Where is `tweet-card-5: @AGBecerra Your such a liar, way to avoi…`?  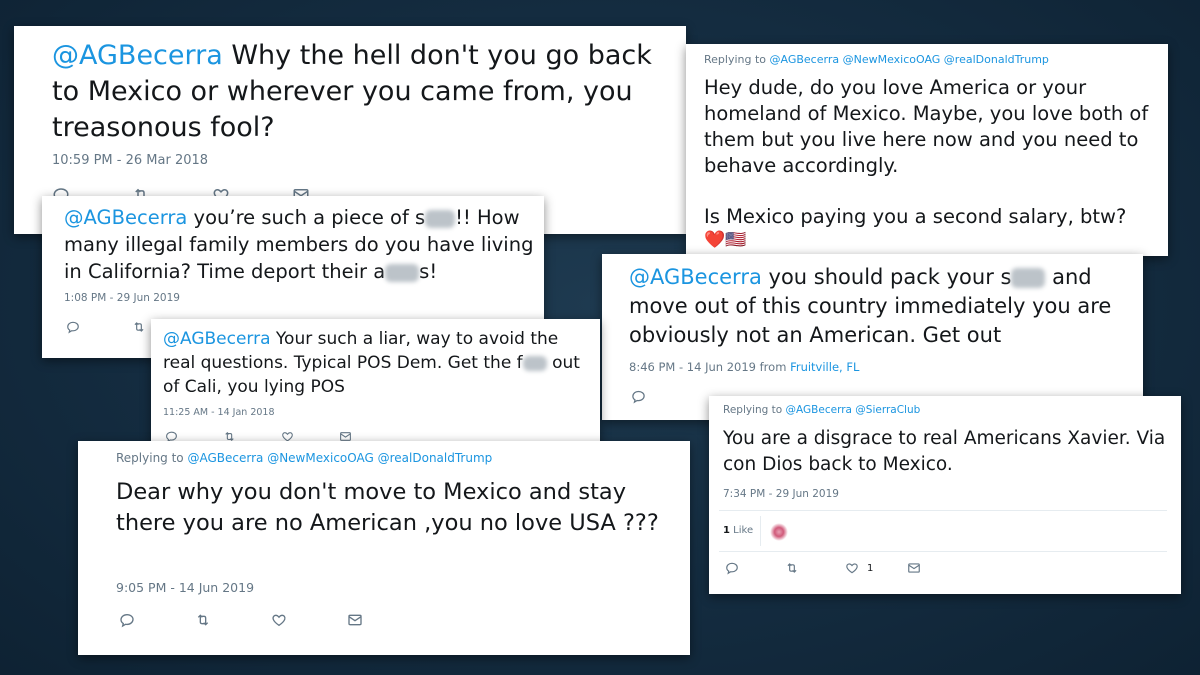 tweet-card-5: @AGBecerra Your such a liar, way to avoi… is located at coordinates (375, 385).